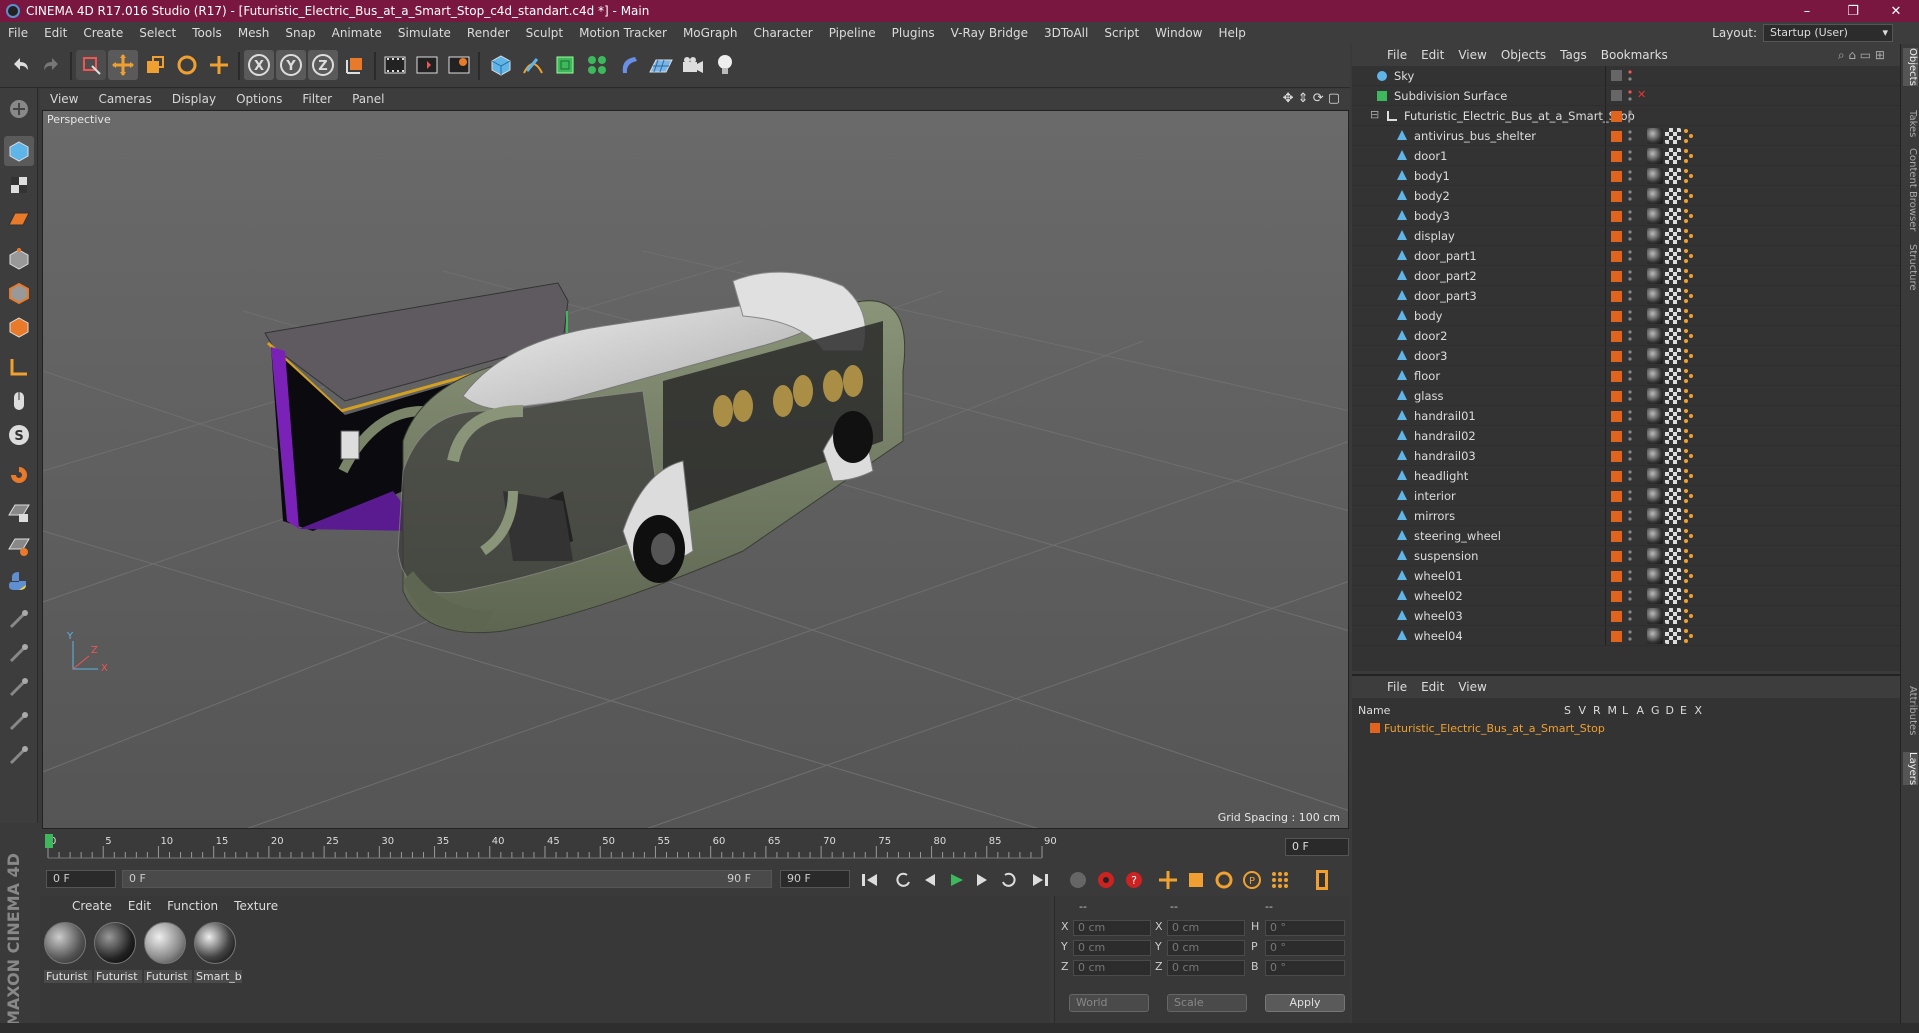  I want to click on object-name: door3, so click(1430, 356).